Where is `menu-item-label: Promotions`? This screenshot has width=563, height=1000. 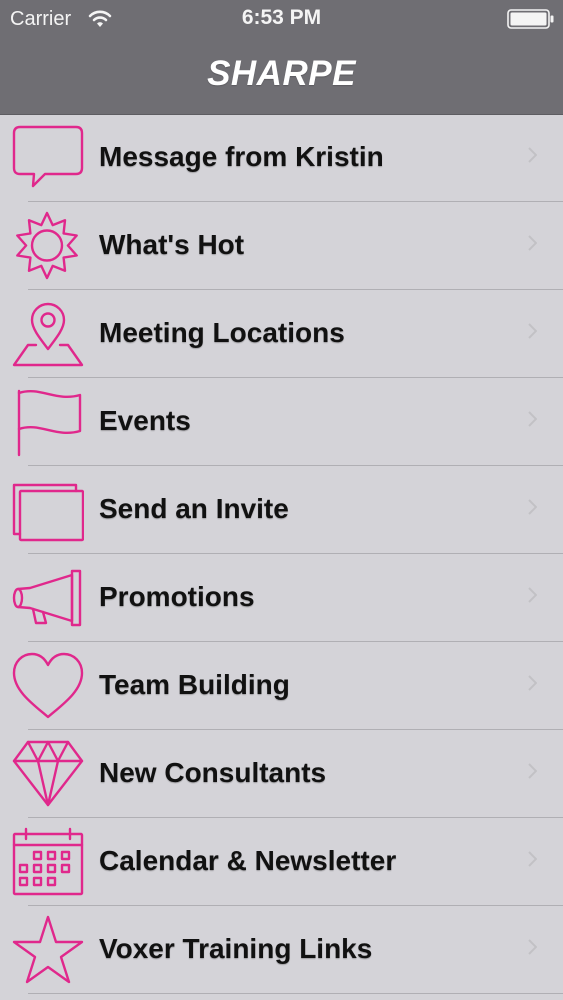 menu-item-label: Promotions is located at coordinates (177, 596).